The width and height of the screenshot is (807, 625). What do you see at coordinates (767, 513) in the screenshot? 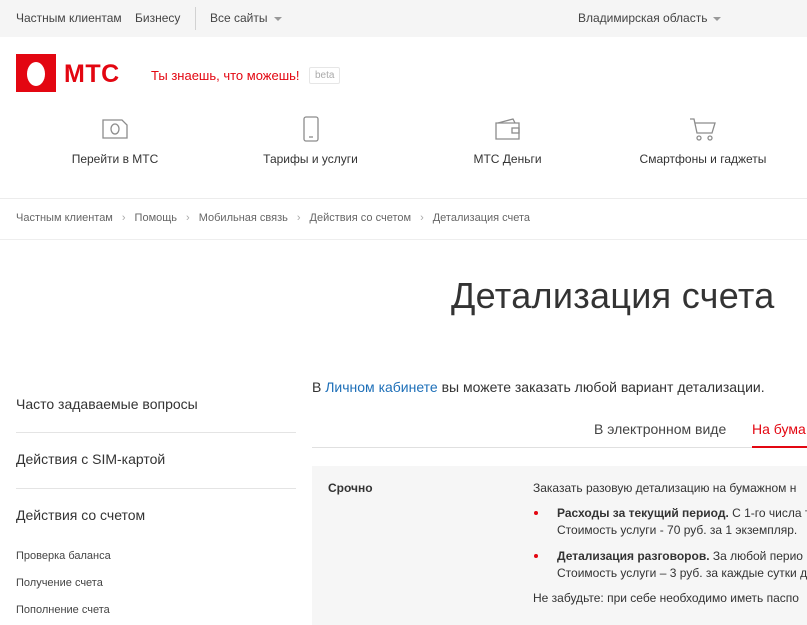
I see `bullet1-rest: С 1-го числа т` at bounding box center [767, 513].